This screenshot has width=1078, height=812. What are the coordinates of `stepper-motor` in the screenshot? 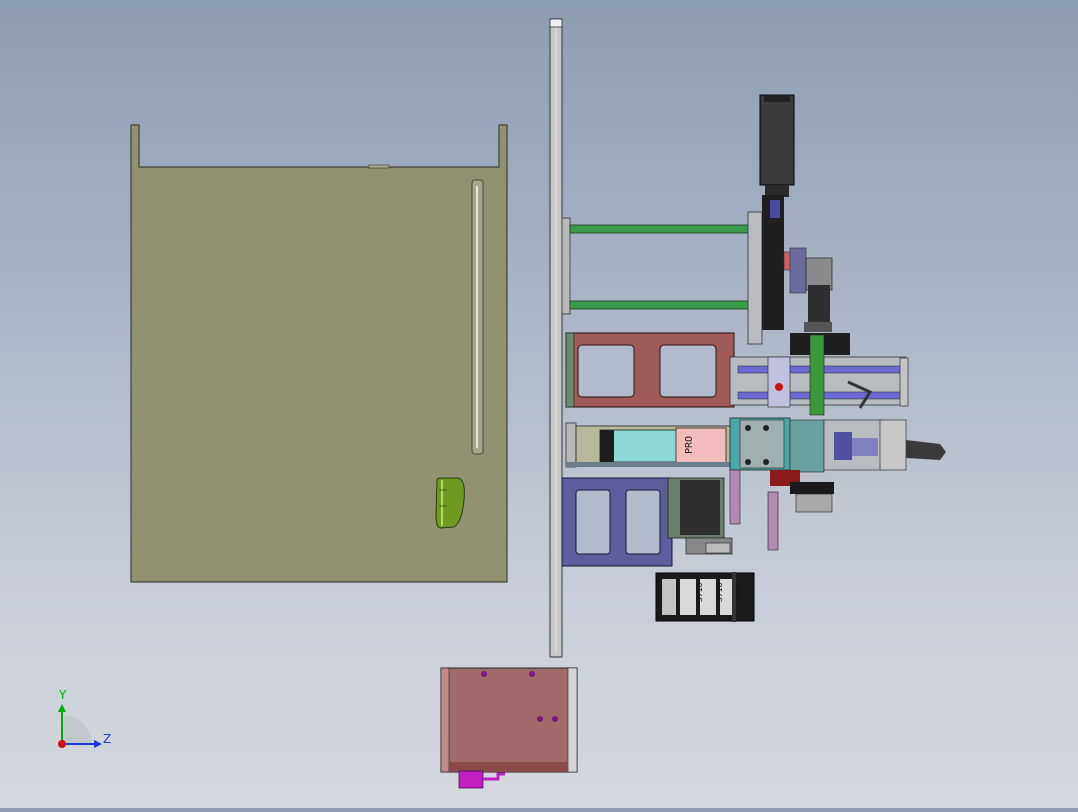 It's located at (700, 516).